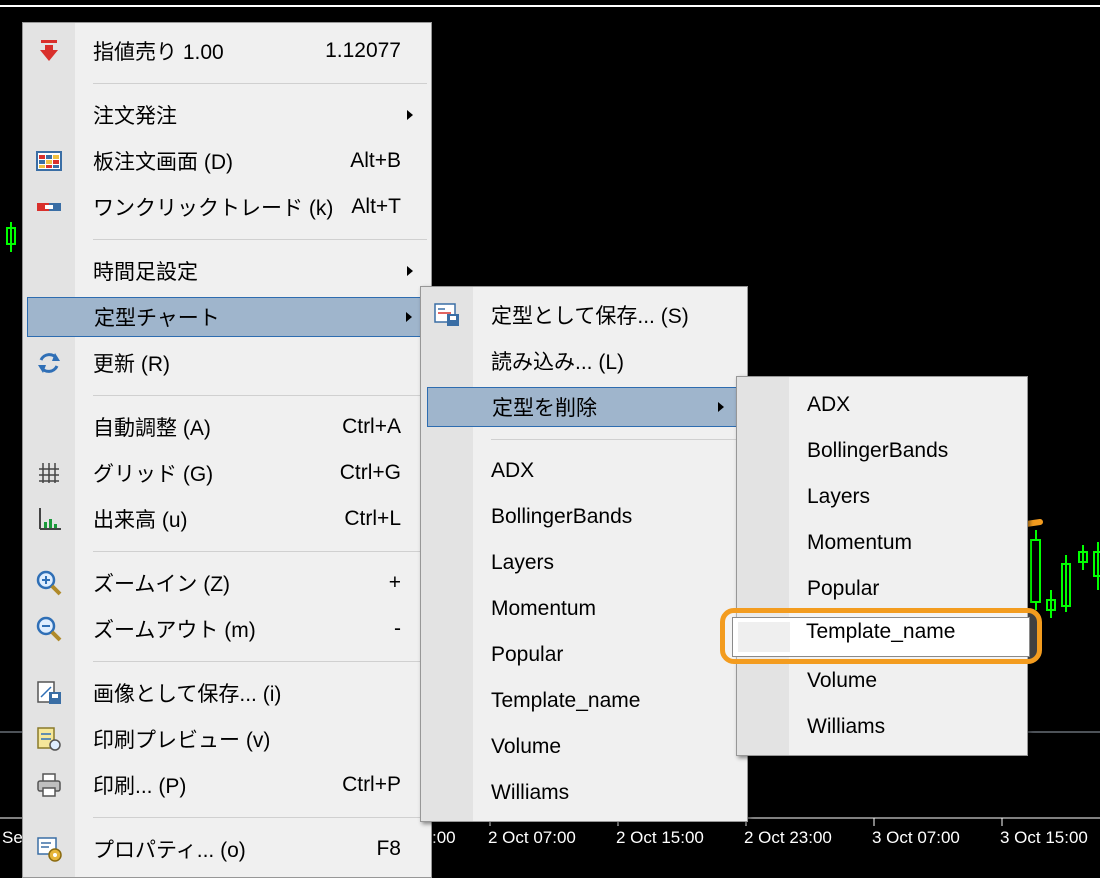 The height and width of the screenshot is (878, 1100). What do you see at coordinates (372, 518) in the screenshot?
I see `menu-item-shortcut: Ctrl+L` at bounding box center [372, 518].